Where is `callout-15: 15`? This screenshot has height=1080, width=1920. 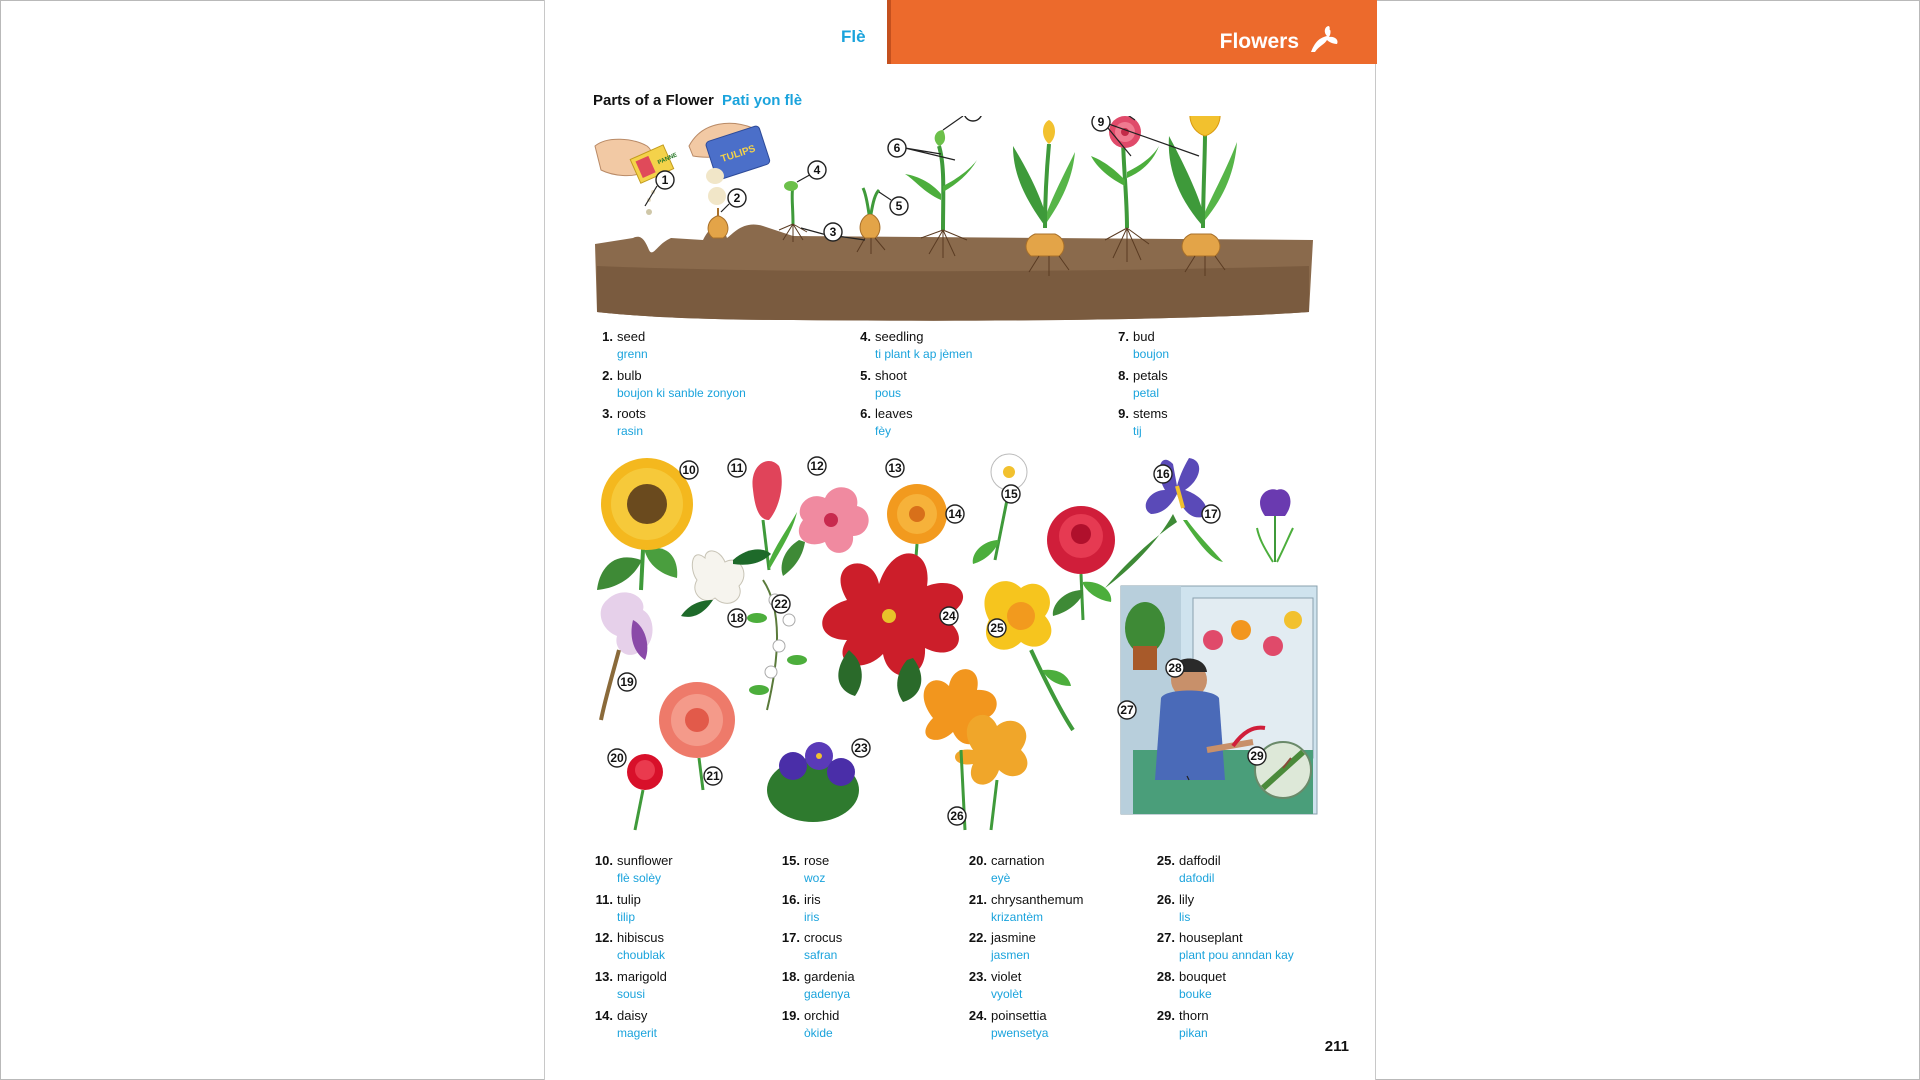 callout-15: 15 is located at coordinates (1011, 494).